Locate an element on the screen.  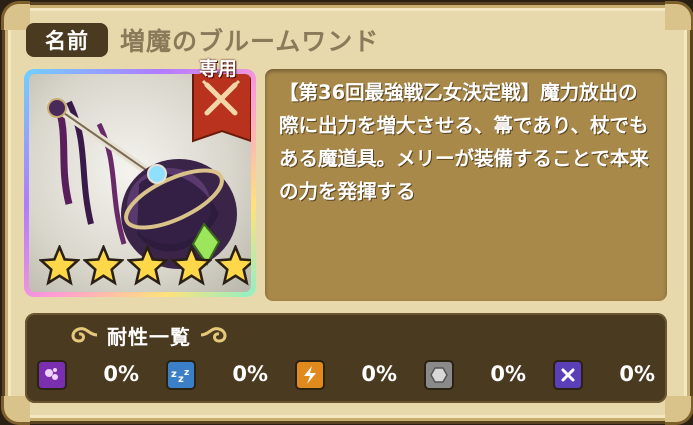
poison-icon is located at coordinates (52, 375).